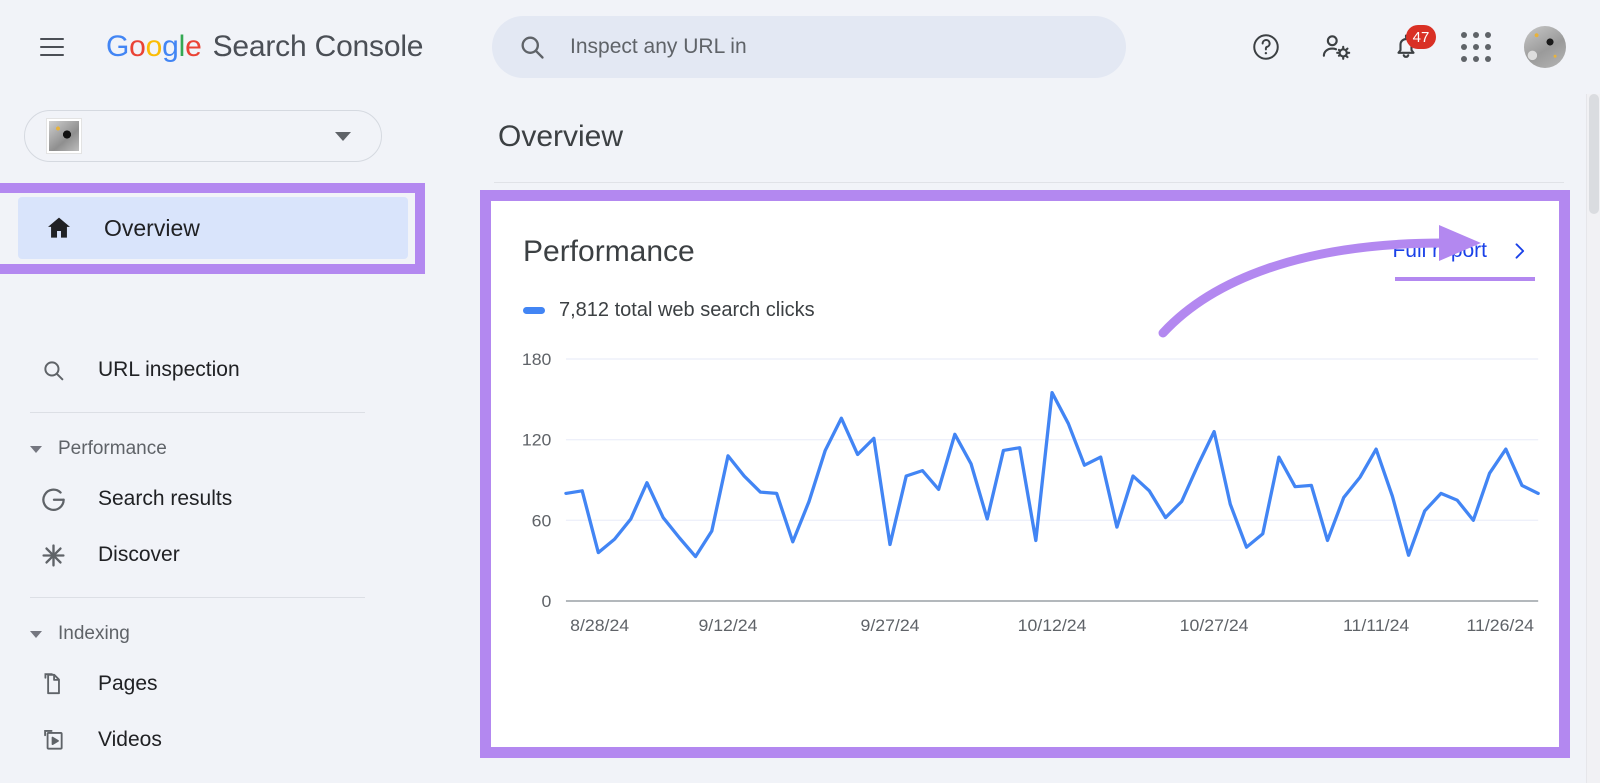 This screenshot has width=1600, height=783. I want to click on header-actions: 47, so click(1393, 47).